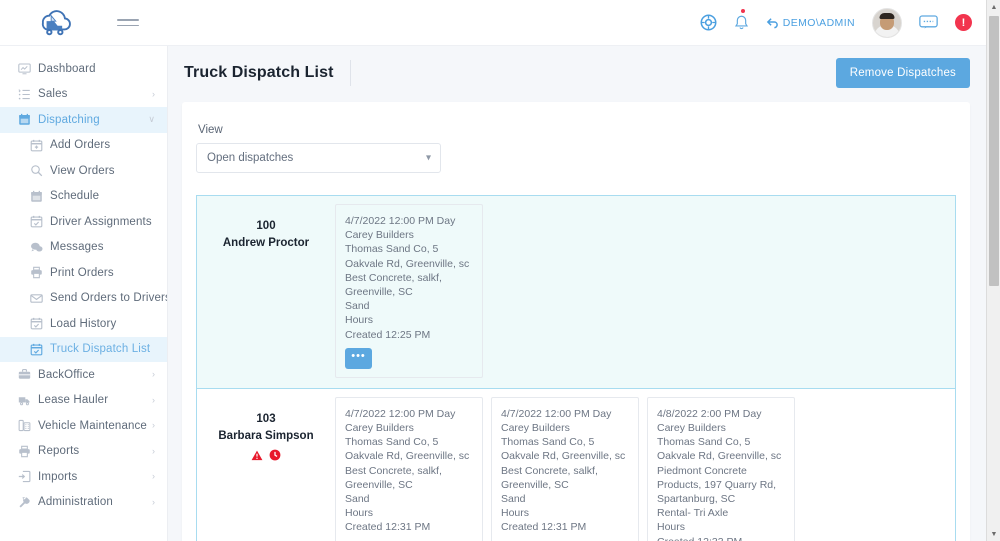 Image resolution: width=1000 pixels, height=541 pixels. I want to click on sidebar-item-backoffice: BackOffice ›, so click(83, 375).